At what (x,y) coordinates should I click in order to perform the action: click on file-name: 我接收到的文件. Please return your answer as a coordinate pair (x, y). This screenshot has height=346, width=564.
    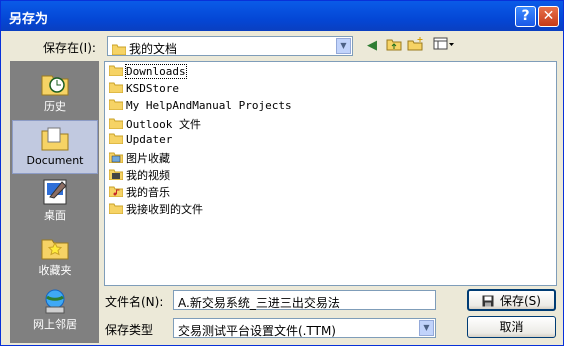
    Looking at the image, I should click on (164, 209).